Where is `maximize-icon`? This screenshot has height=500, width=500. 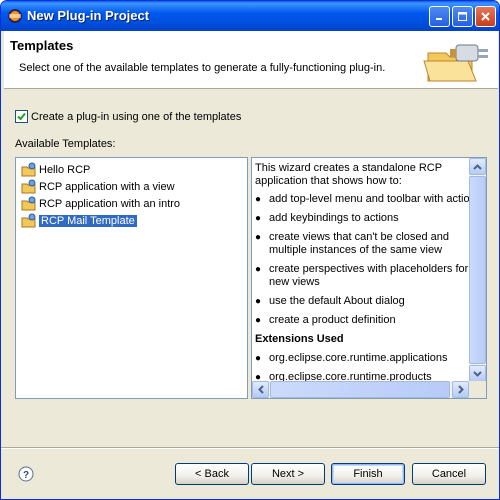
maximize-icon is located at coordinates (462, 16).